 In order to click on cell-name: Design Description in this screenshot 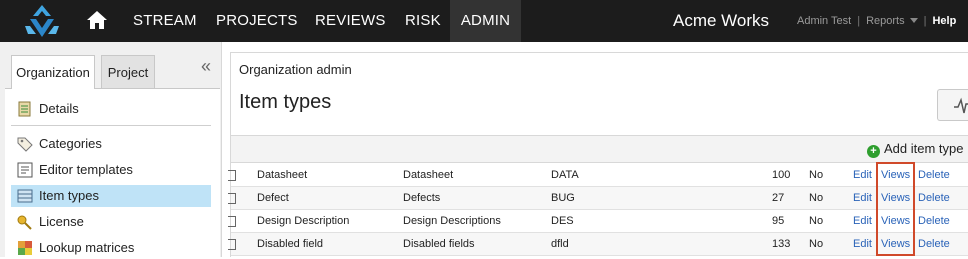, I will do `click(303, 221)`.